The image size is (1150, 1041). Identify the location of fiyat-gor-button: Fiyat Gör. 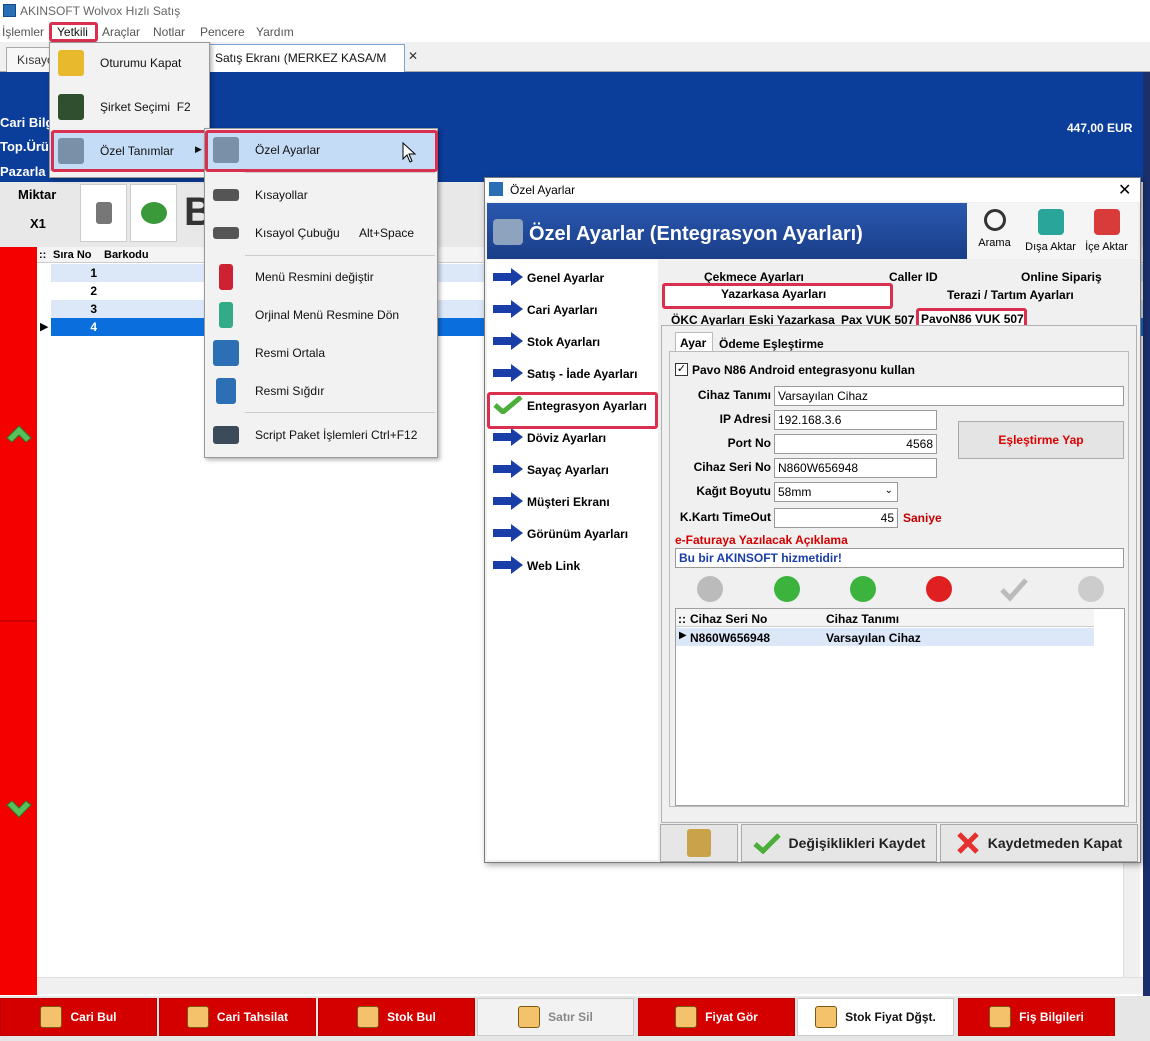
(716, 1017).